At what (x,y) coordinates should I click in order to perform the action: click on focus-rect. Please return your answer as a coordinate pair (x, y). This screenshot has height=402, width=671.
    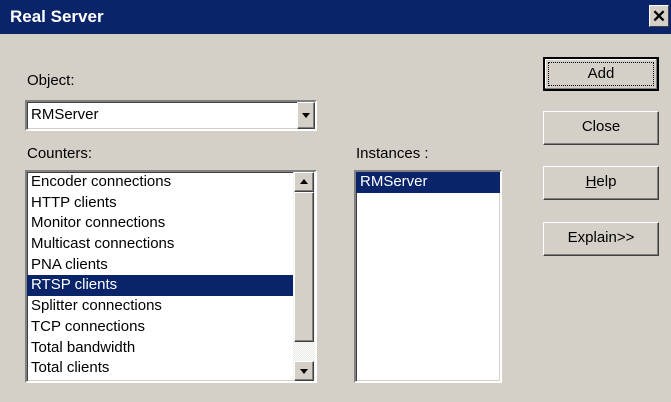
    Looking at the image, I should click on (601, 74).